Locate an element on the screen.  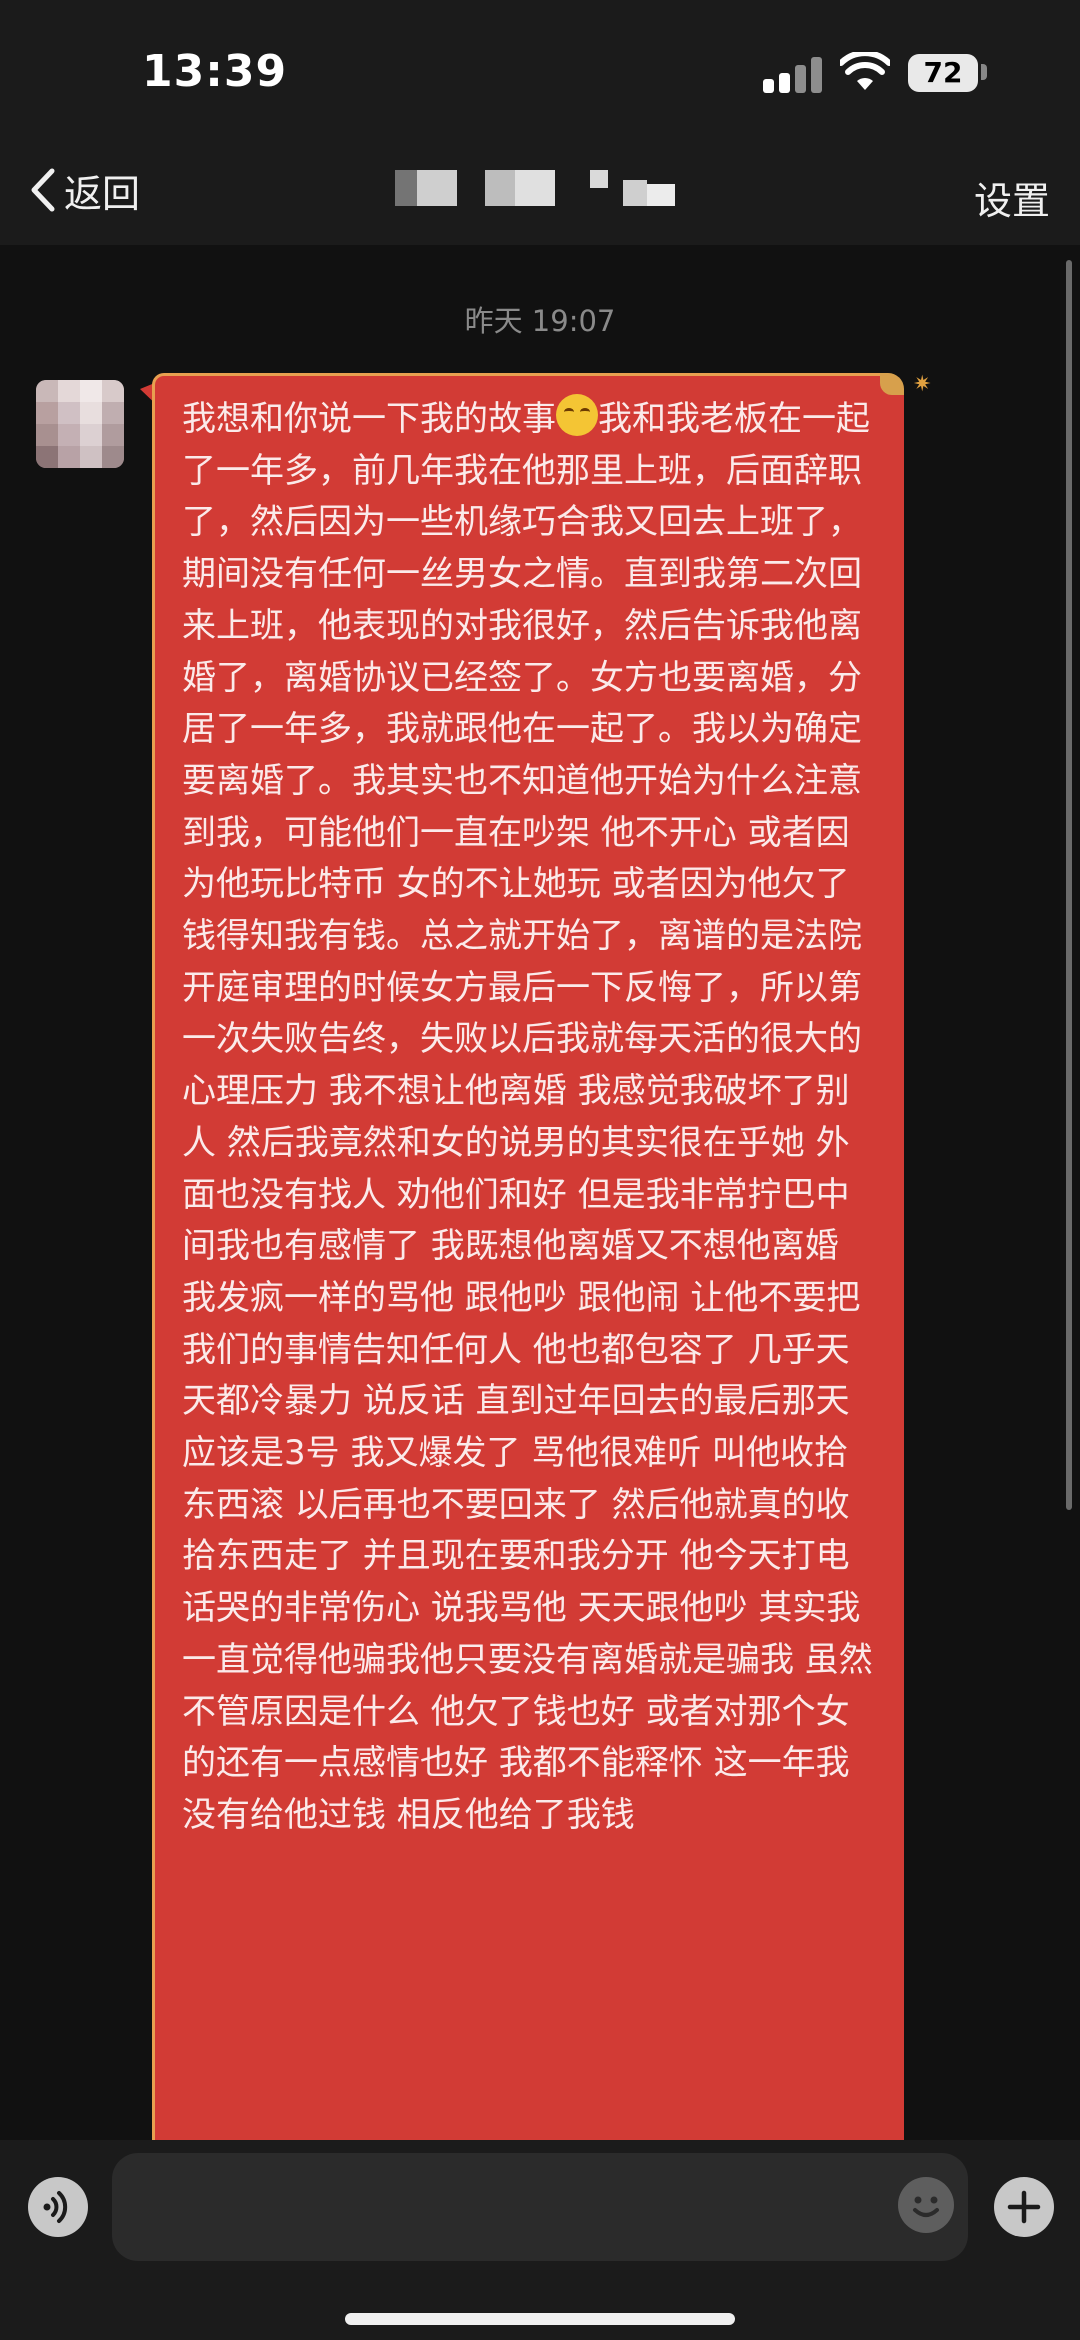
nav-bar: 返回 设置 is located at coordinates (540, 192).